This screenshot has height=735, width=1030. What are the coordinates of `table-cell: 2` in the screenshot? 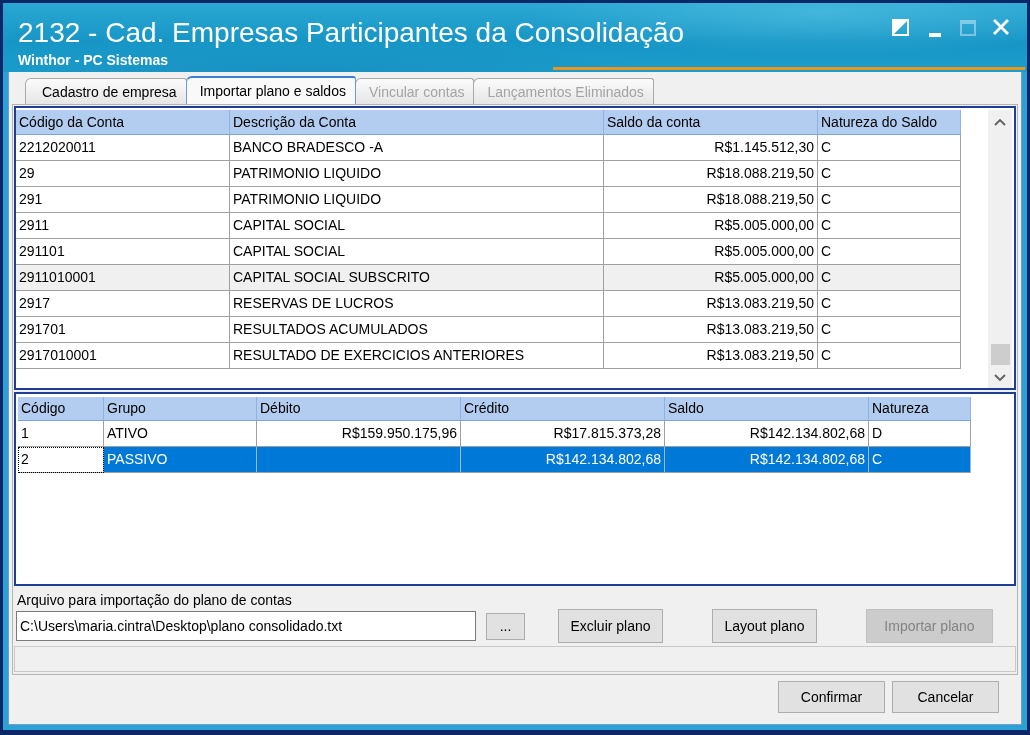 It's located at (61, 460).